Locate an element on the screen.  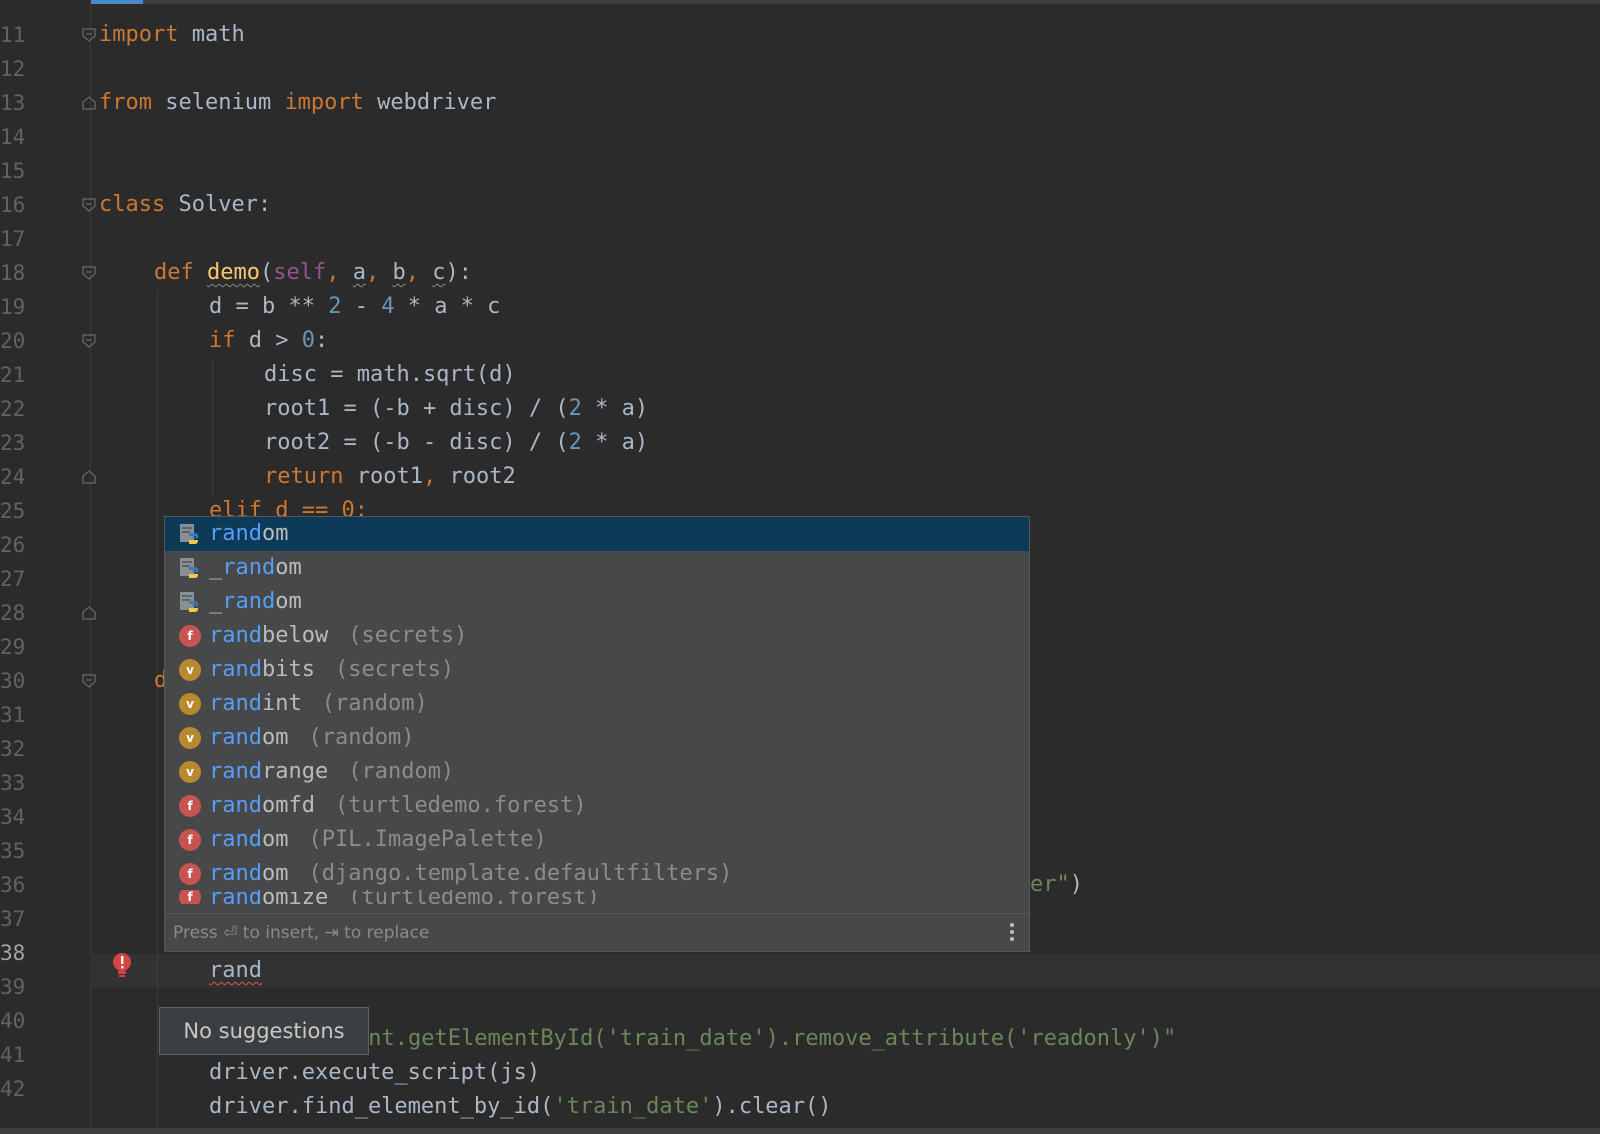
completion-item-label: randint is located at coordinates (255, 703).